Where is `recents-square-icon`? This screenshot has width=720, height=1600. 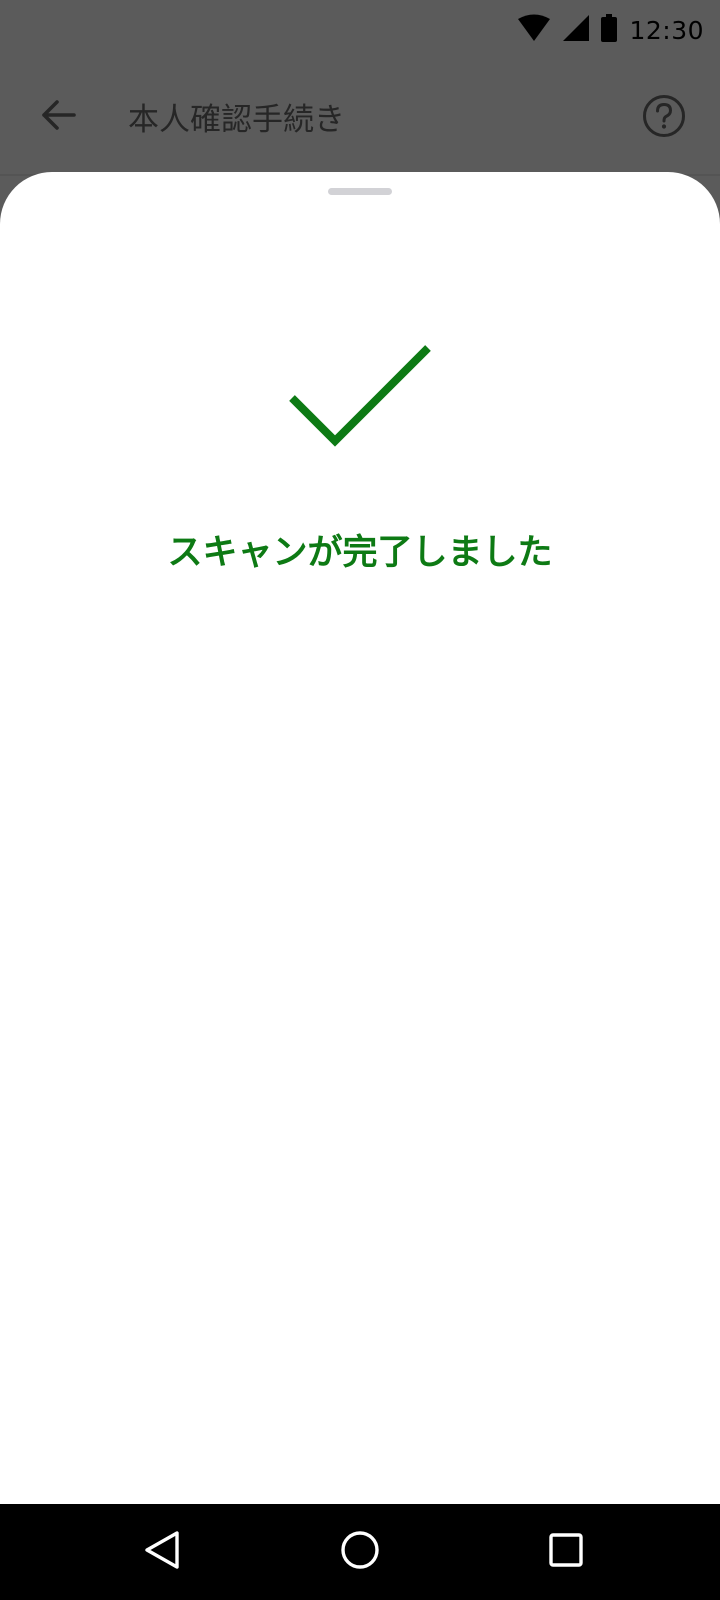
recents-square-icon is located at coordinates (566, 1552).